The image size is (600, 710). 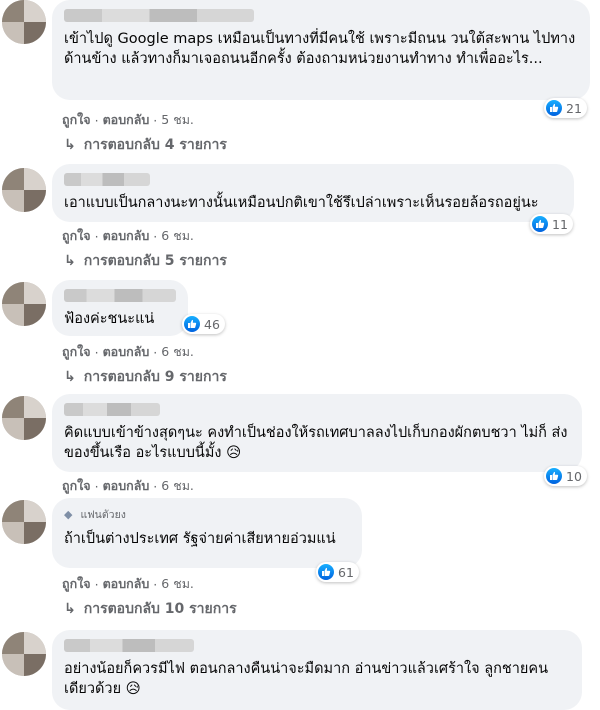 I want to click on comment-bubble: ฟ้องค่ะชนะแน่, so click(x=120, y=308).